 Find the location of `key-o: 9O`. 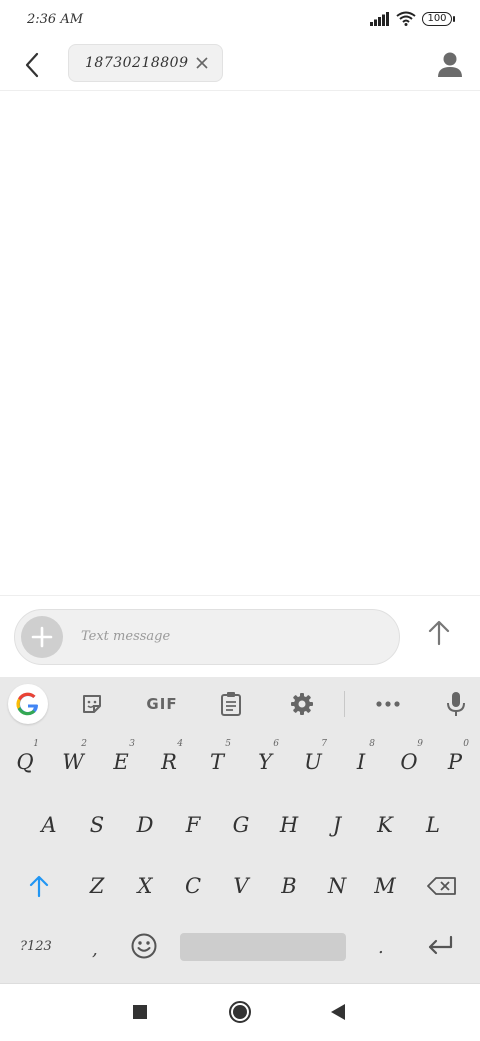

key-o: 9O is located at coordinates (409, 762).